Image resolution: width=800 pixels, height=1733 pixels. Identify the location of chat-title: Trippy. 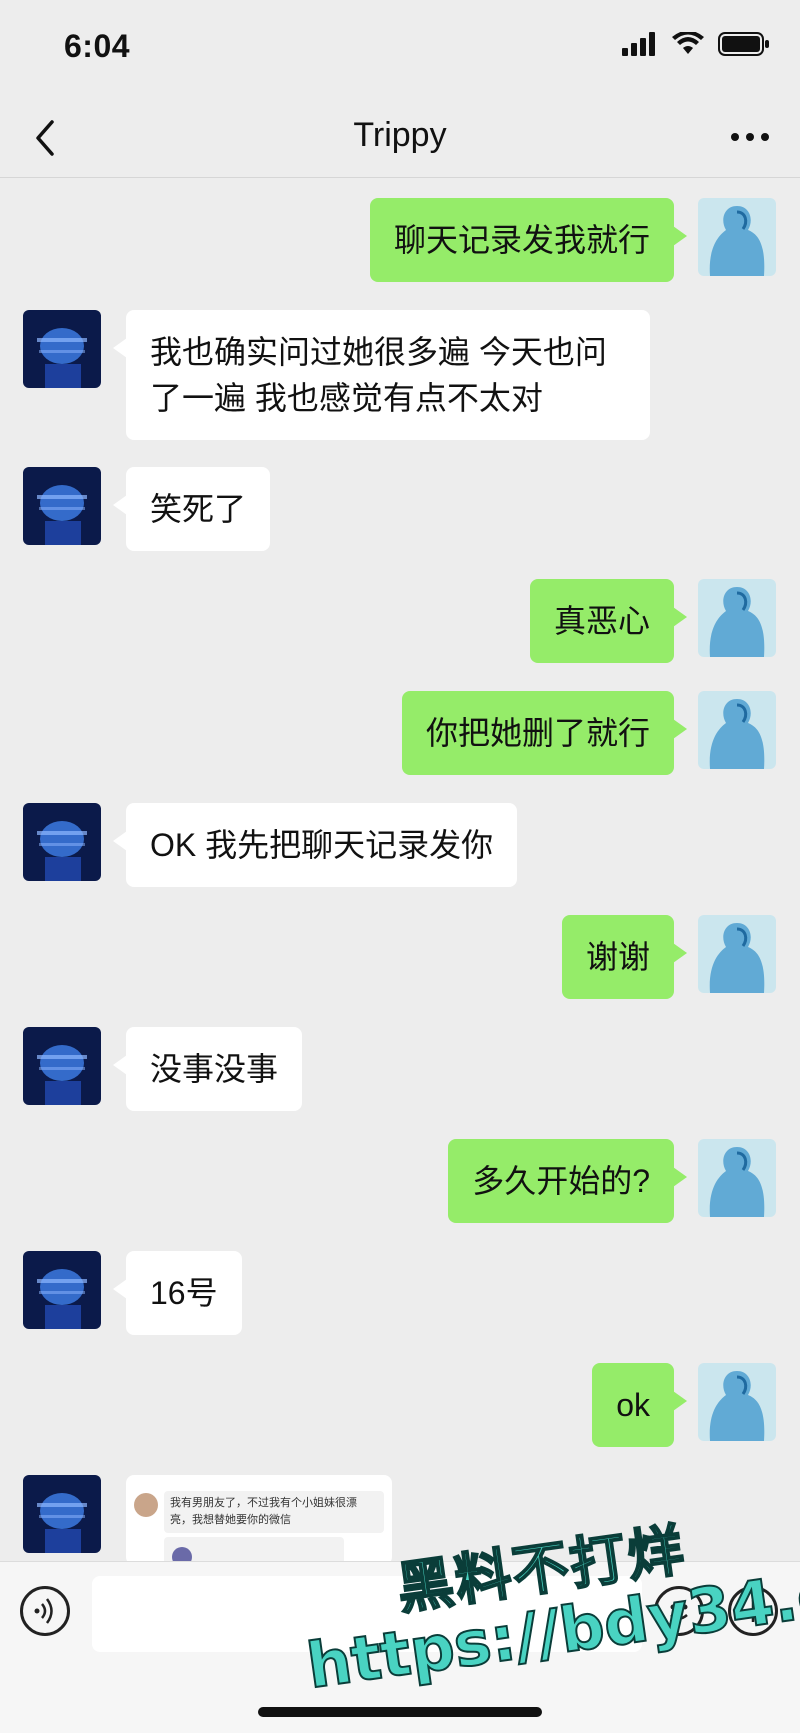
(400, 135).